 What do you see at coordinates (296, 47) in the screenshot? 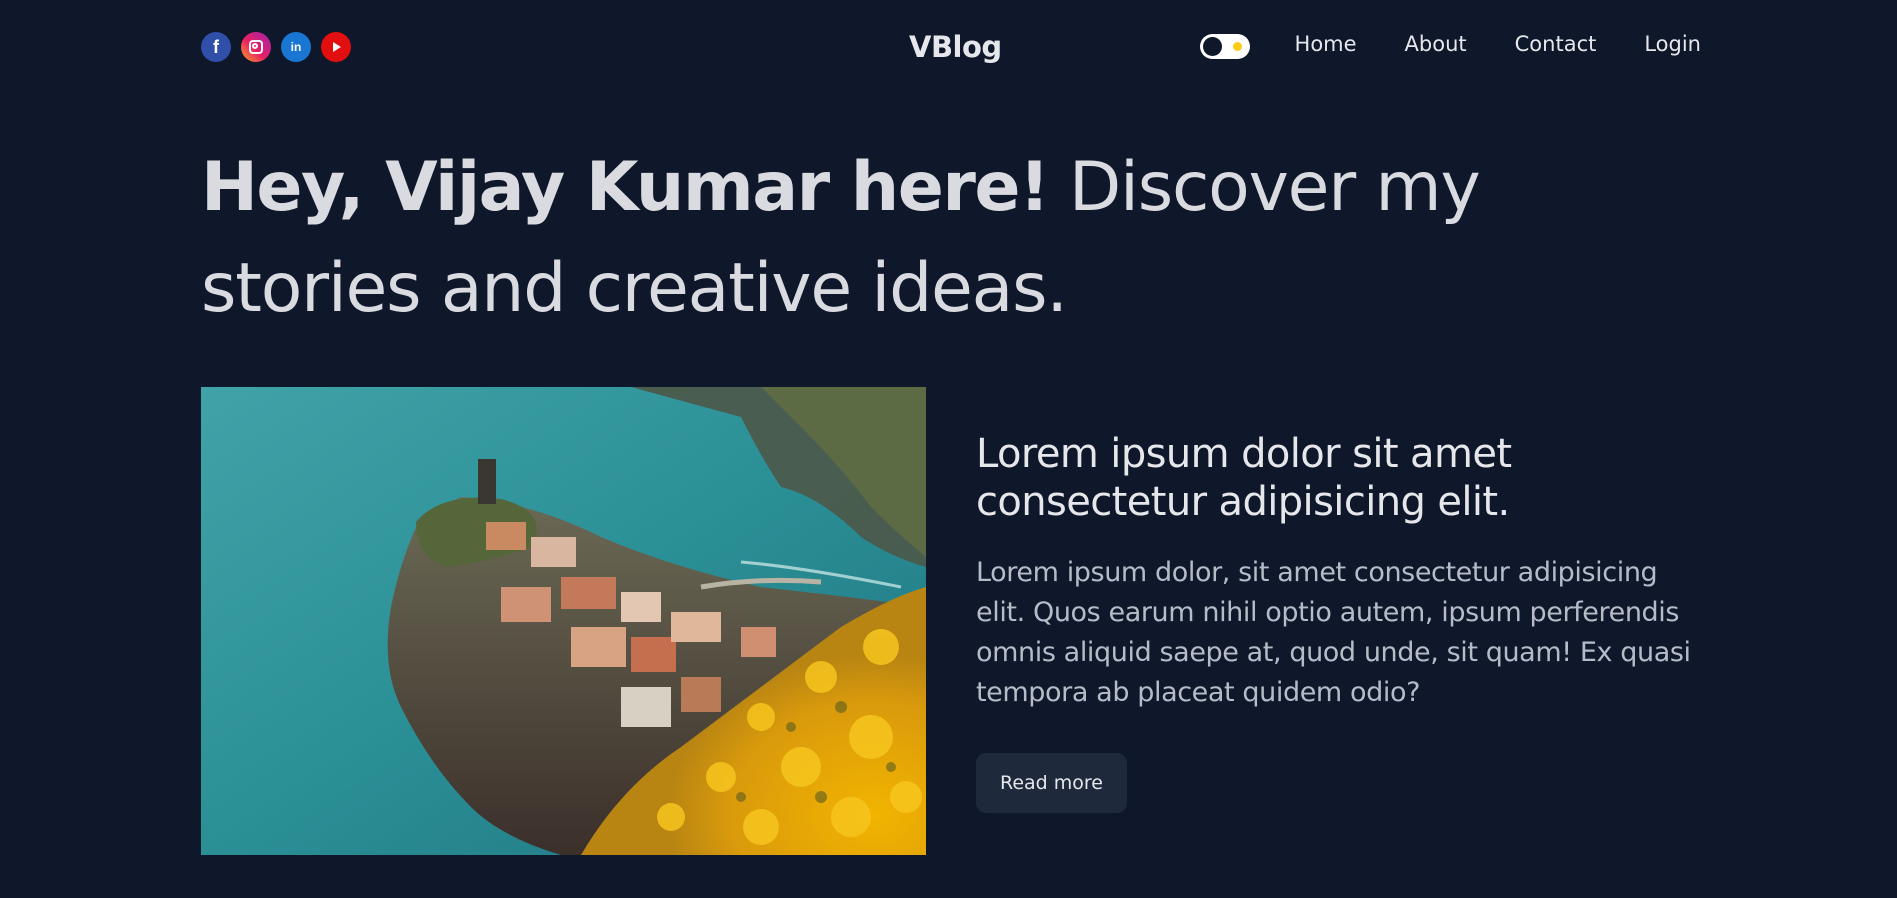
I see `linkedin-icon: in` at bounding box center [296, 47].